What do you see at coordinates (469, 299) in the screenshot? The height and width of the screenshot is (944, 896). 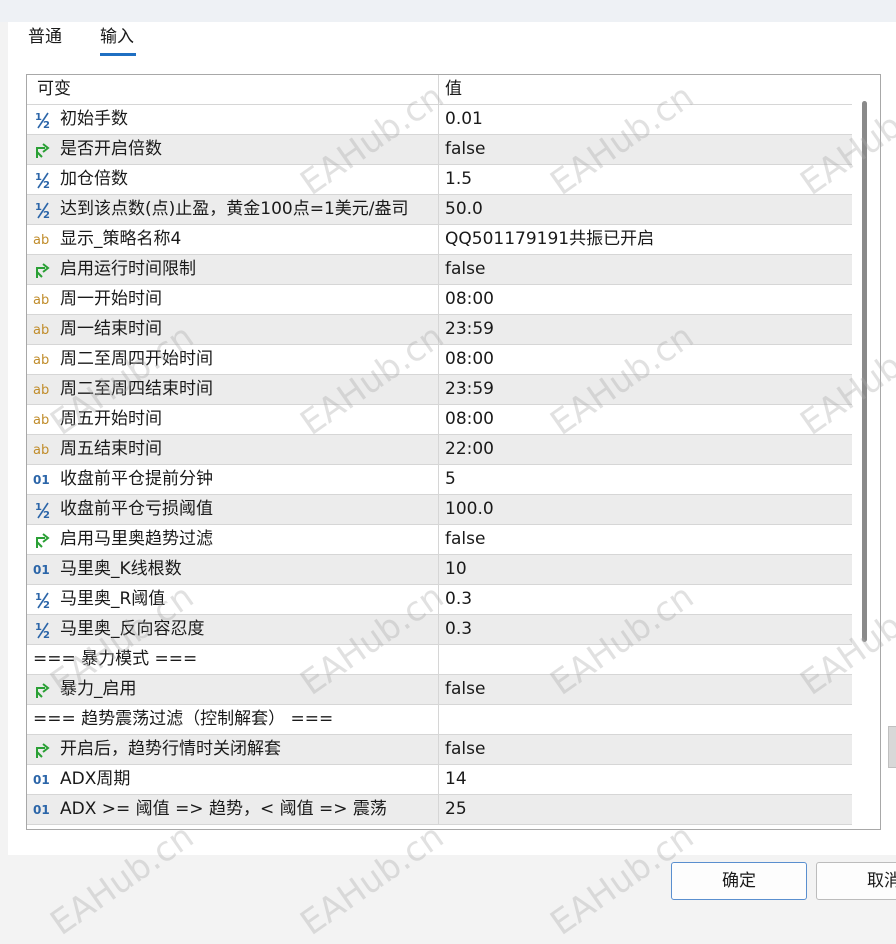 I see `parameter-value: 08:00` at bounding box center [469, 299].